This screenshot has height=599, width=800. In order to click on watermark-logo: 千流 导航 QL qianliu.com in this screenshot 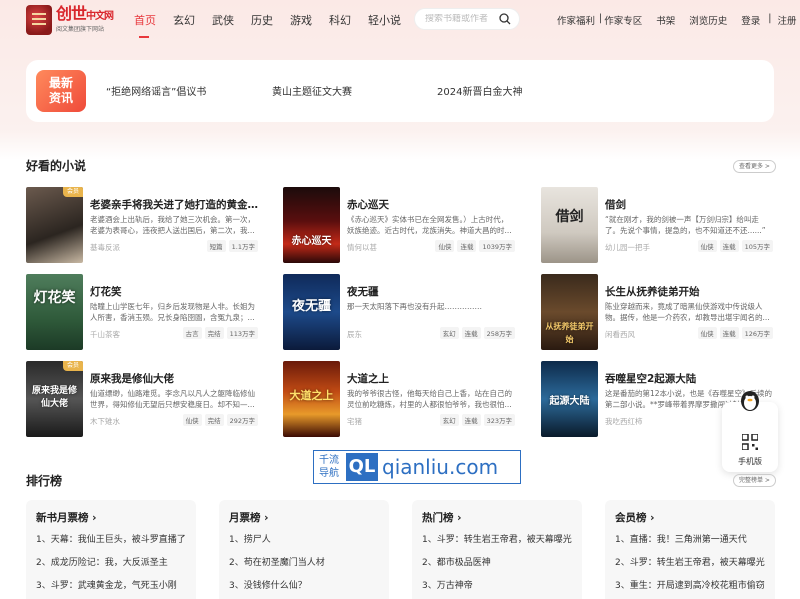, I will do `click(417, 467)`.